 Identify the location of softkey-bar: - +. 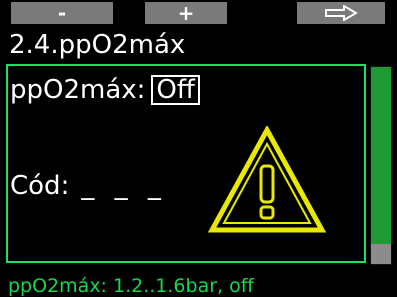
(198, 13).